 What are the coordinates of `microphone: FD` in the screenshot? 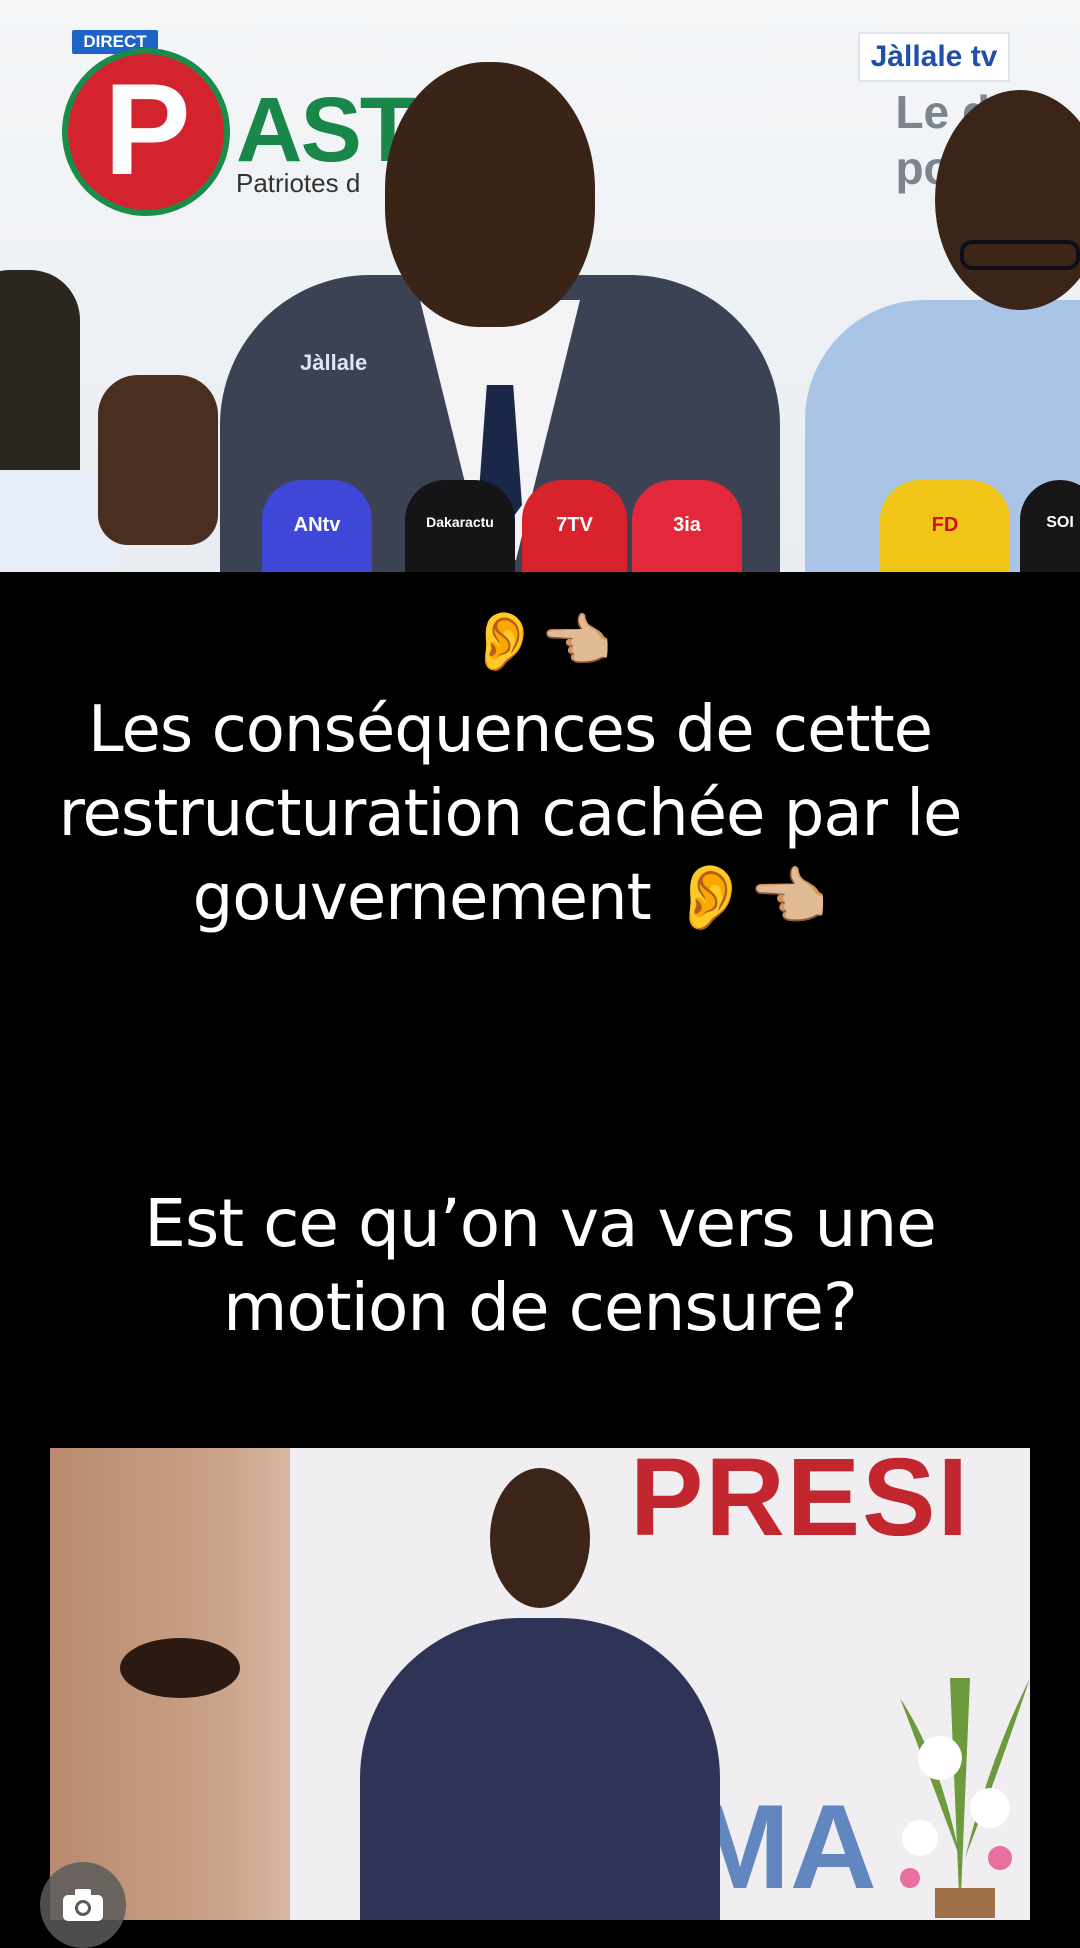 It's located at (945, 526).